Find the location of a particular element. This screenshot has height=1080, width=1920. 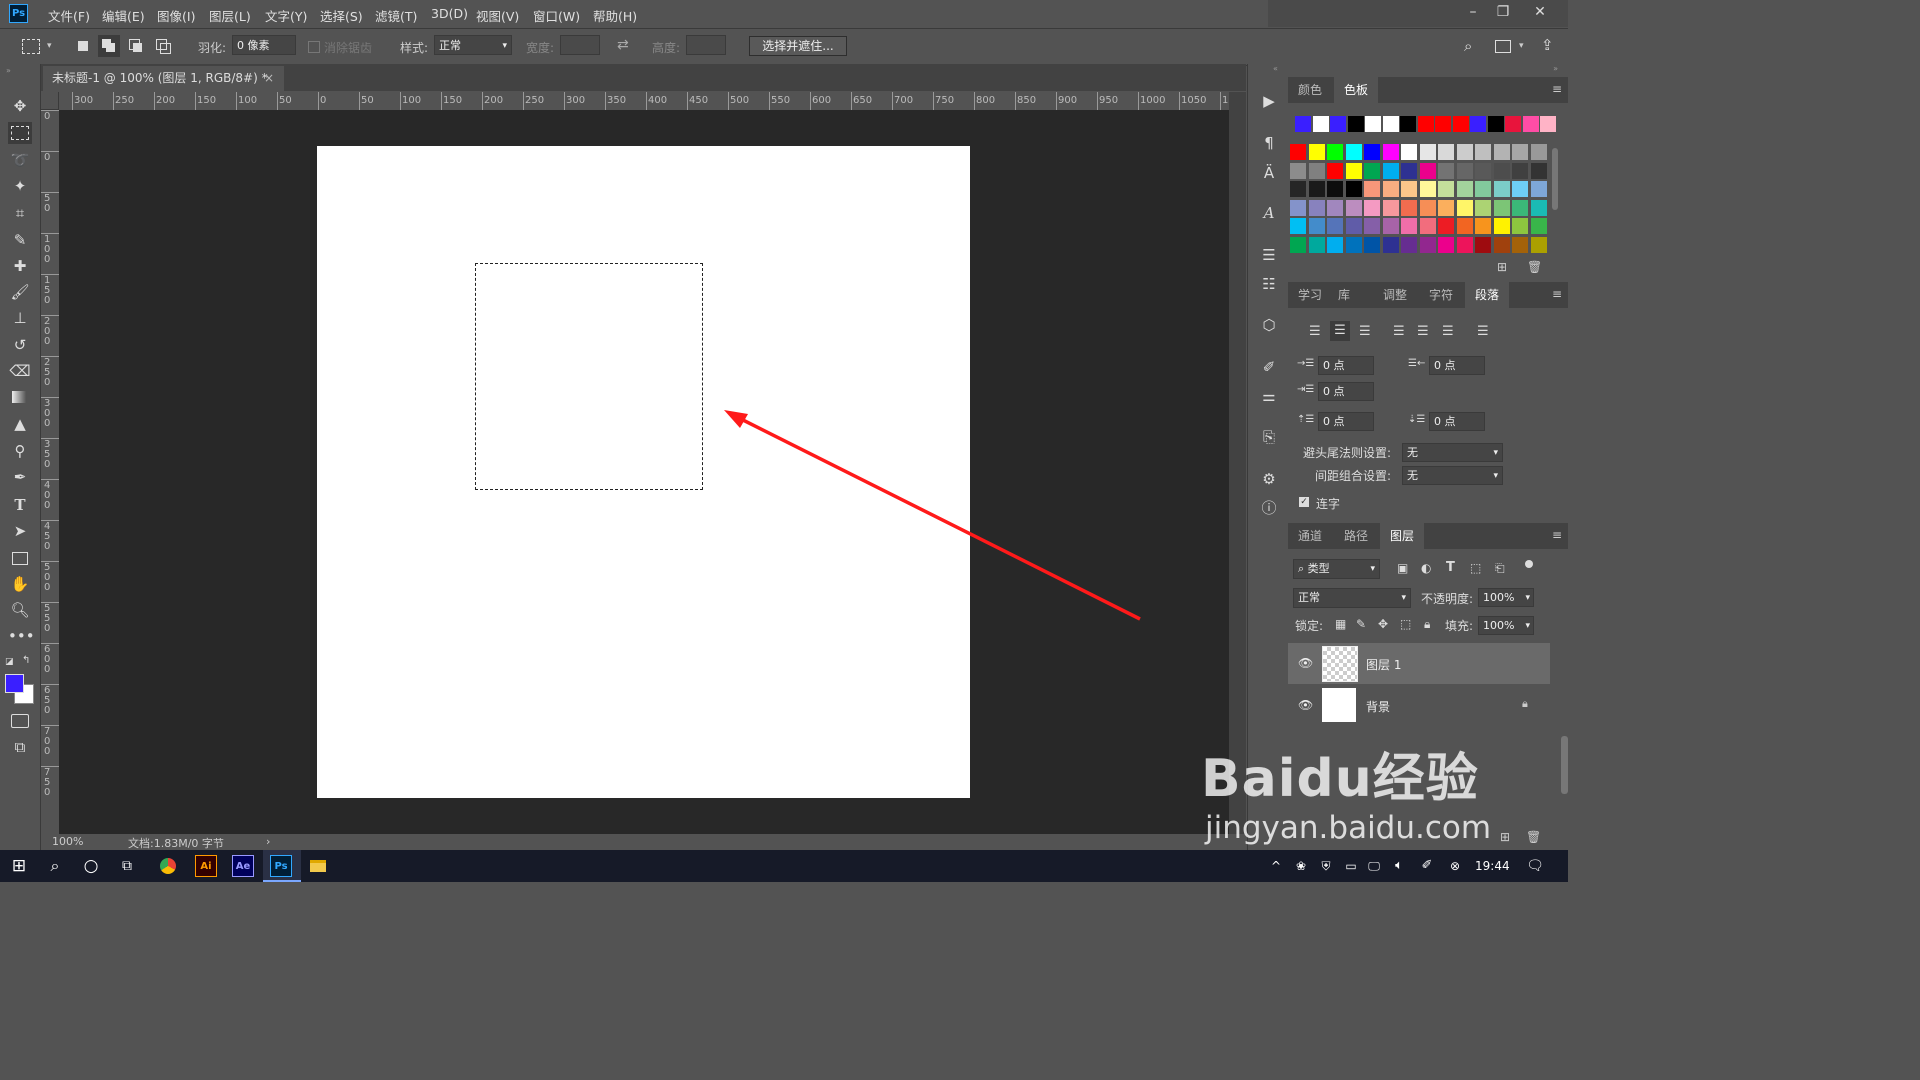

clone-source-icon: ⎘ is located at coordinates (1269, 437).